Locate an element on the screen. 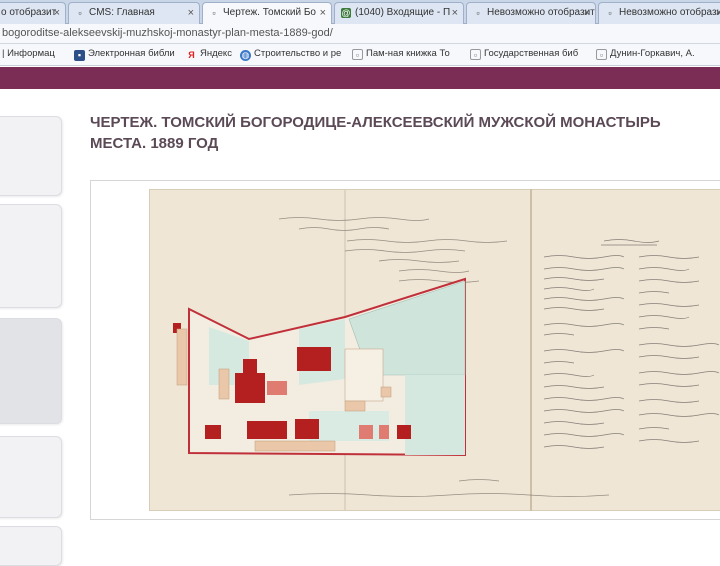  browser-tab: ▫ Невозможно отобразит × is located at coordinates (659, 13).